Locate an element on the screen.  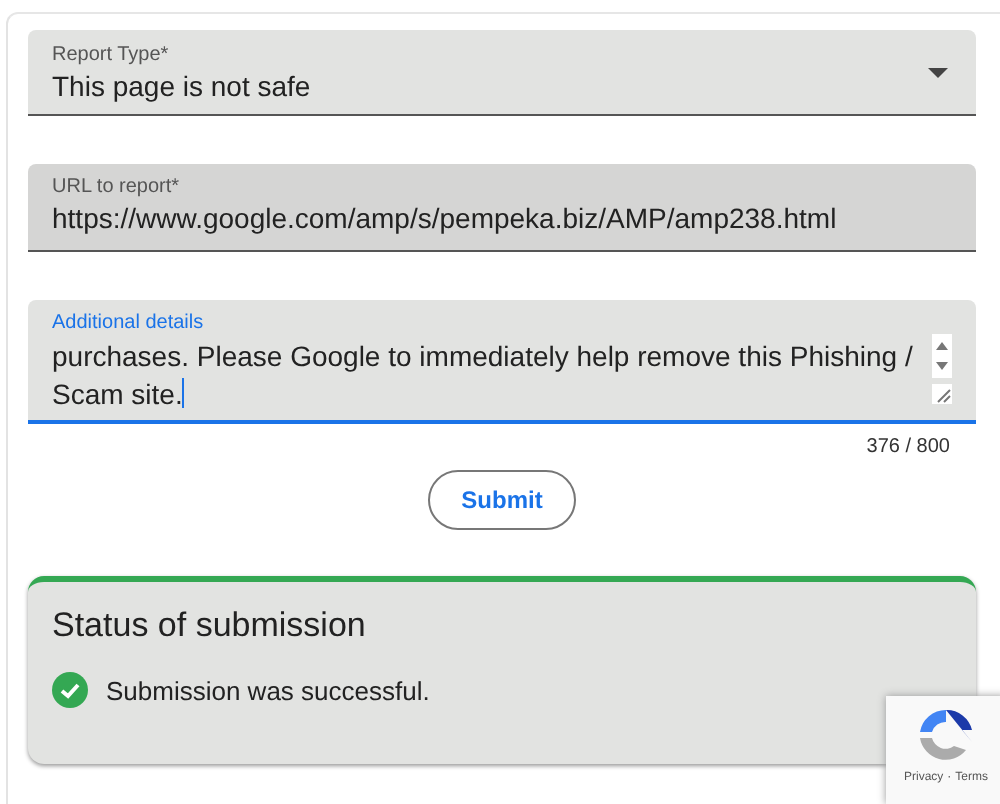
caret-icon is located at coordinates (938, 73).